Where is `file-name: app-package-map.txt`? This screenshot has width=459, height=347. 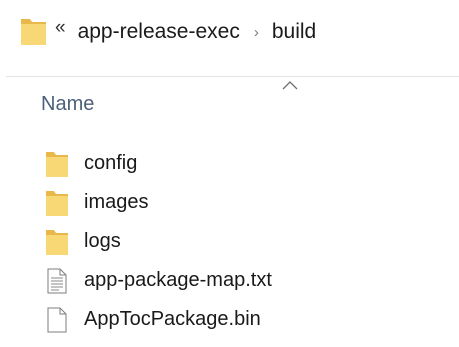
file-name: app-package-map.txt is located at coordinates (178, 280).